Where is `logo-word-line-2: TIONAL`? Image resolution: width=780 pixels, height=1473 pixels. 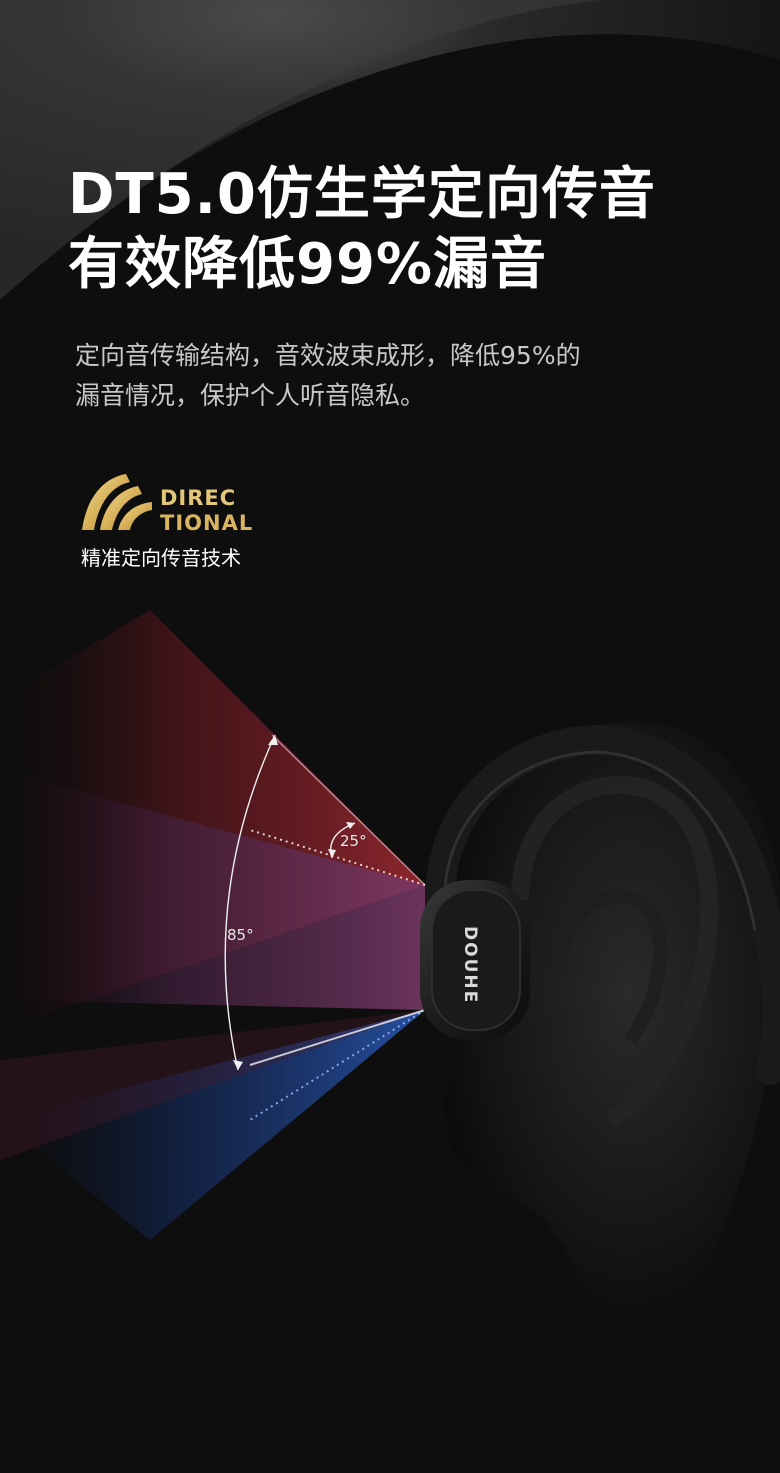
logo-word-line-2: TIONAL is located at coordinates (207, 523).